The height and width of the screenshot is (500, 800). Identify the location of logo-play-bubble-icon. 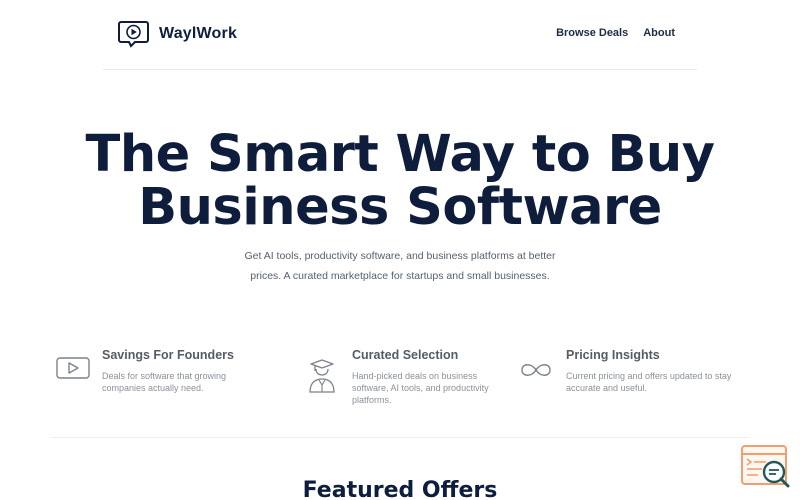
(133, 34).